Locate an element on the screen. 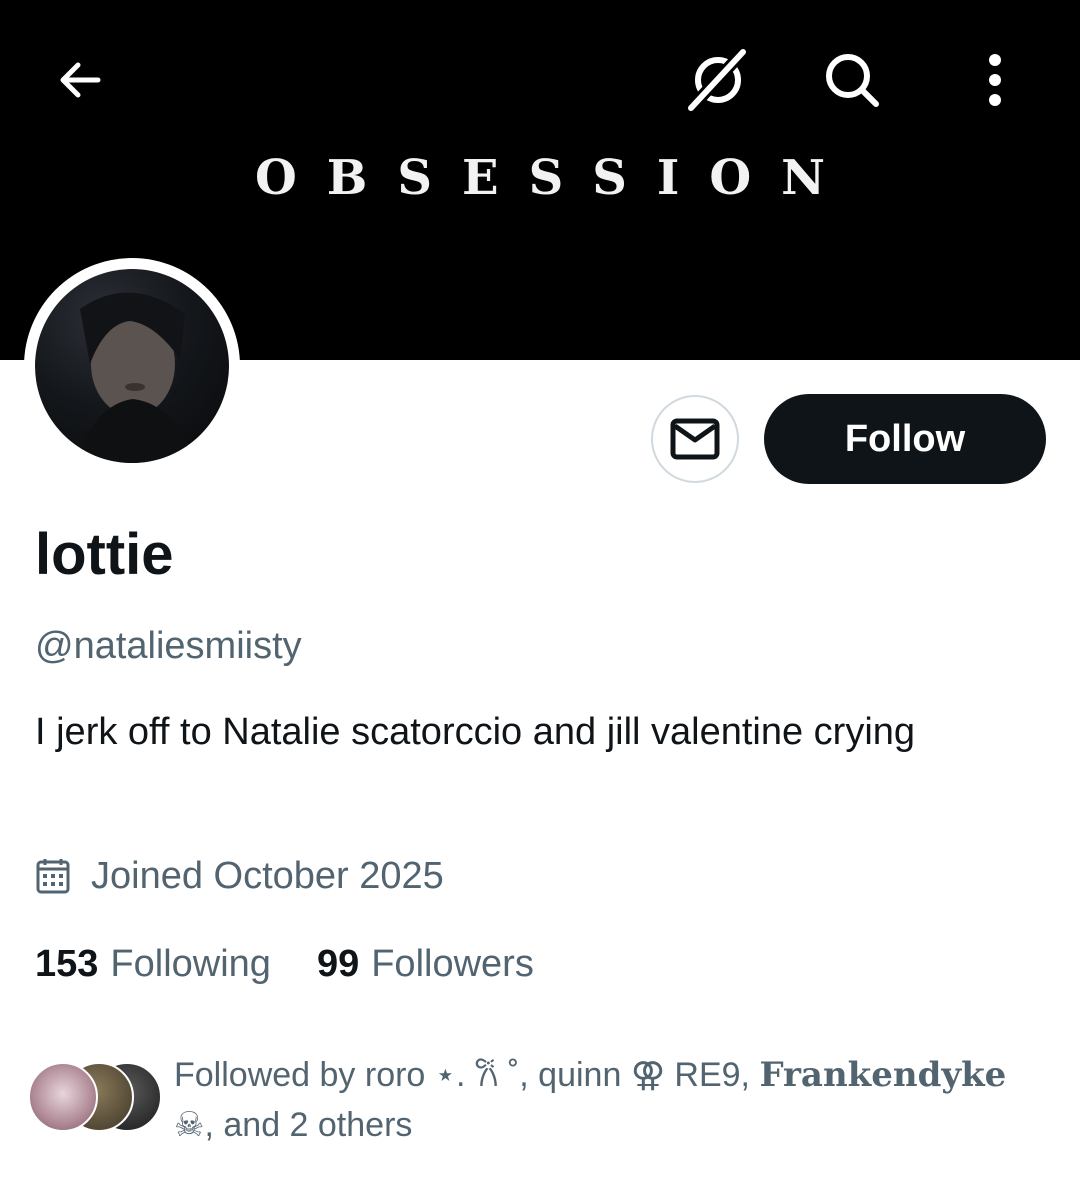  followers-link: 99 Followers is located at coordinates (425, 964).